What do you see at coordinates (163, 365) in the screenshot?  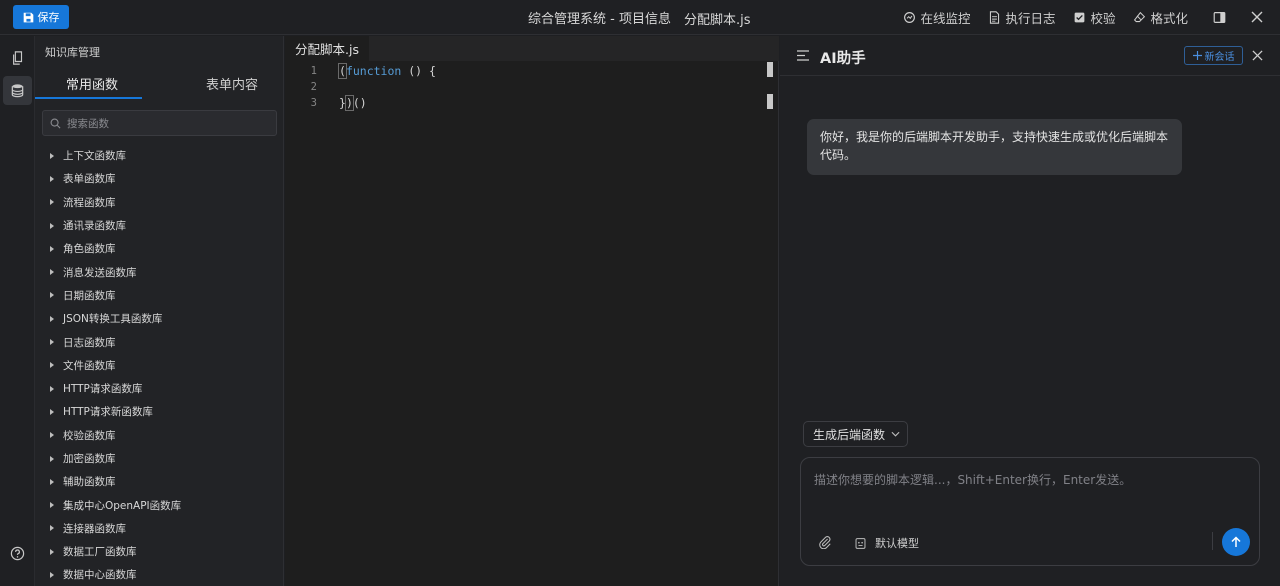 I see `tree-item: 文件函数库` at bounding box center [163, 365].